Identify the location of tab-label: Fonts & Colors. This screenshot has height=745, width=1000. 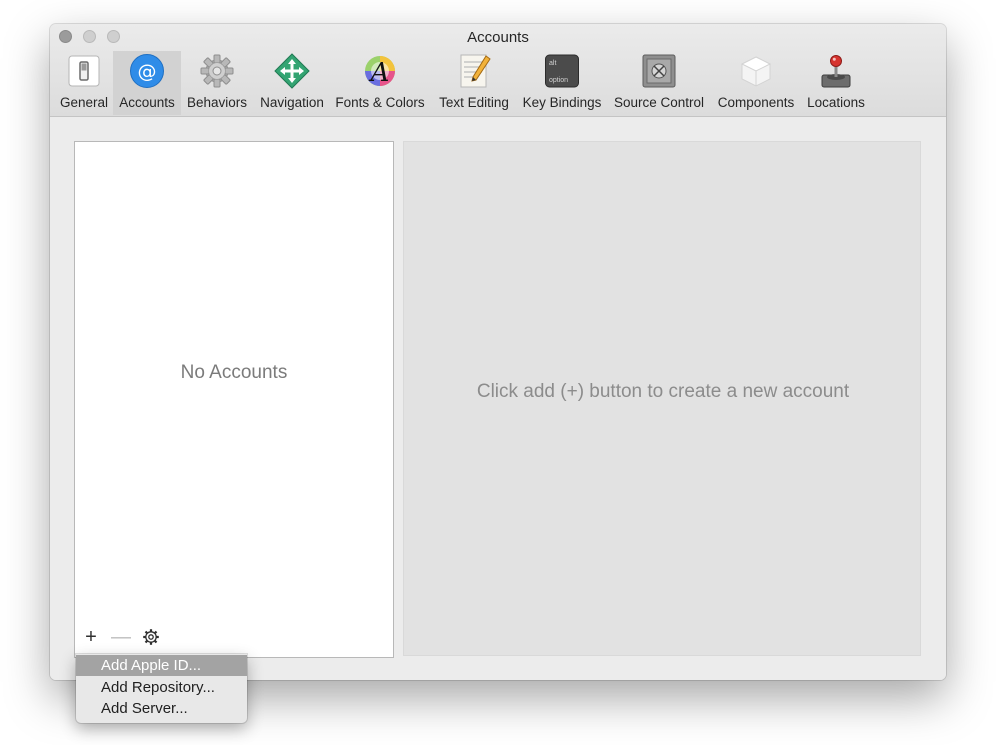
(380, 102).